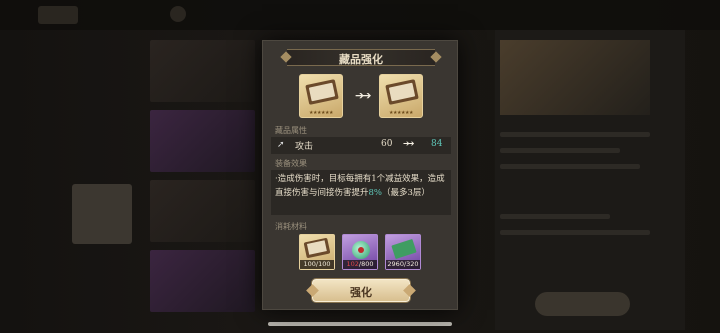 The height and width of the screenshot is (333, 720). I want to click on effect-section-label: 装备效果, so click(291, 163).